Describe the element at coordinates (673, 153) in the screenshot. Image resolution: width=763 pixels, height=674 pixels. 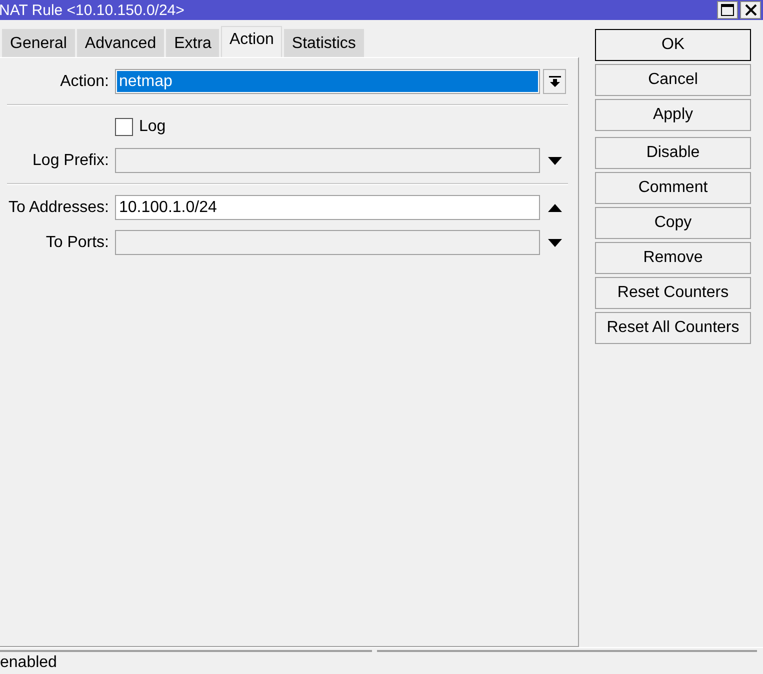
I see `dialog-button: Disable` at that location.